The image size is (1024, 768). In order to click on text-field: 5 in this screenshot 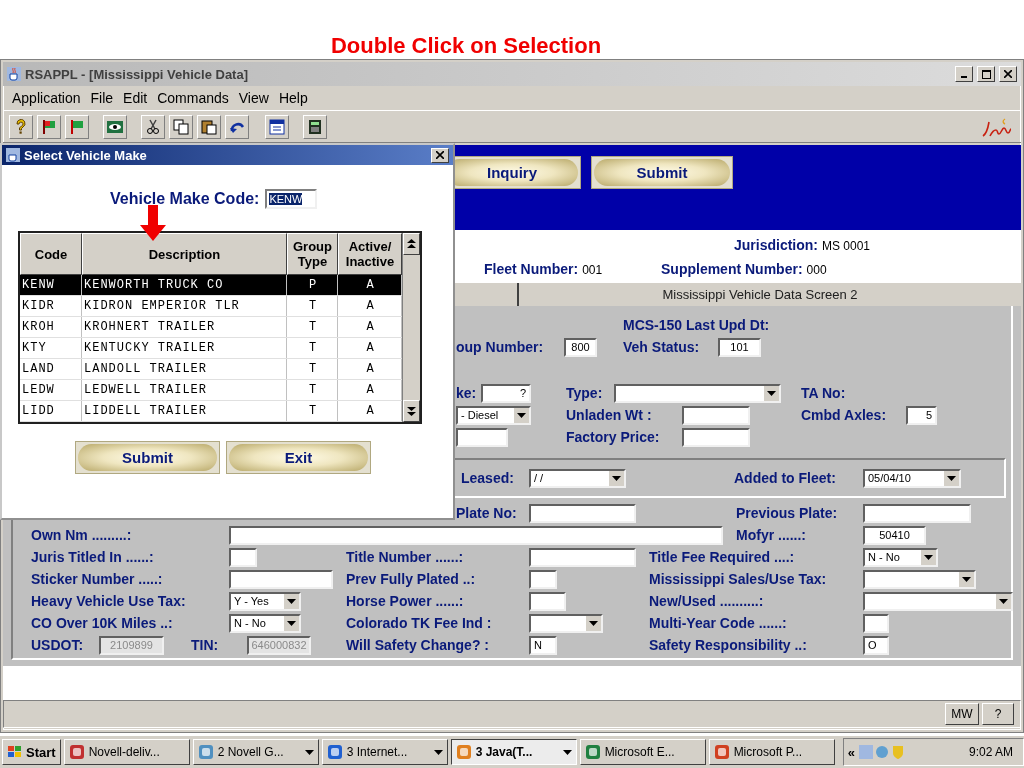, I will do `click(921, 415)`.